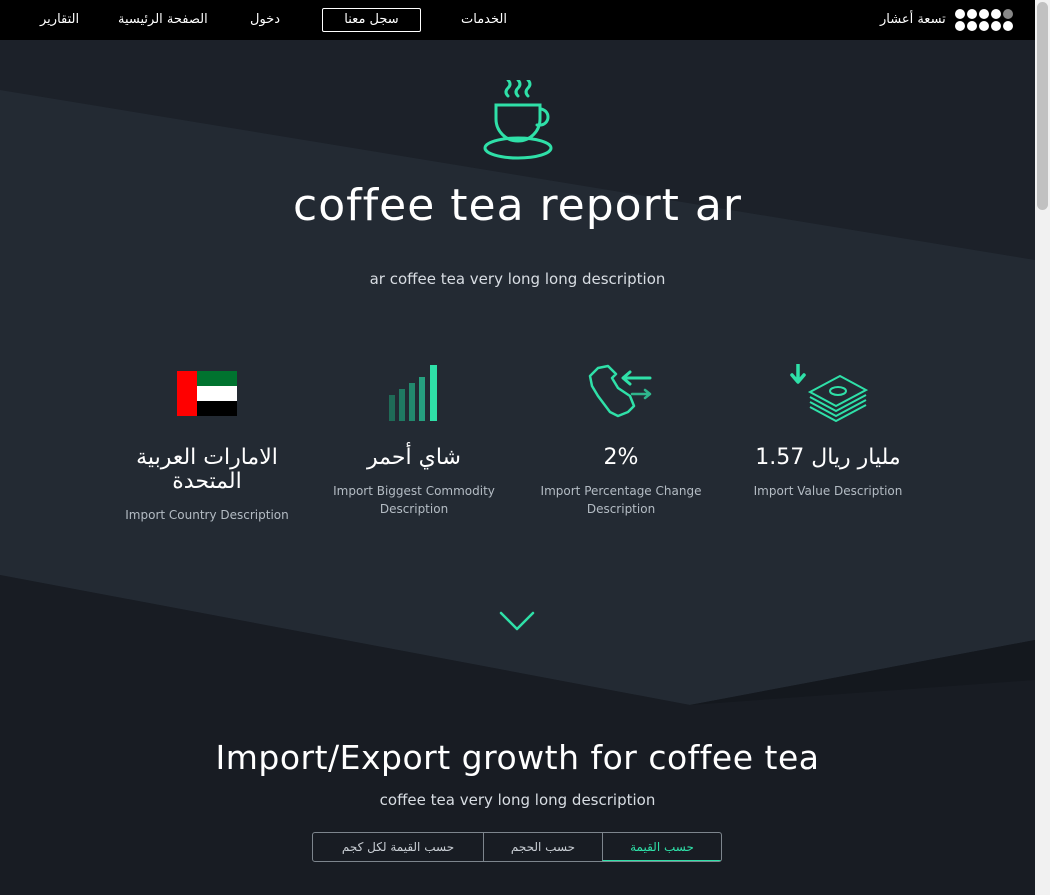 The width and height of the screenshot is (1050, 895). Describe the element at coordinates (518, 120) in the screenshot. I see `coffee-cup-icon` at that location.